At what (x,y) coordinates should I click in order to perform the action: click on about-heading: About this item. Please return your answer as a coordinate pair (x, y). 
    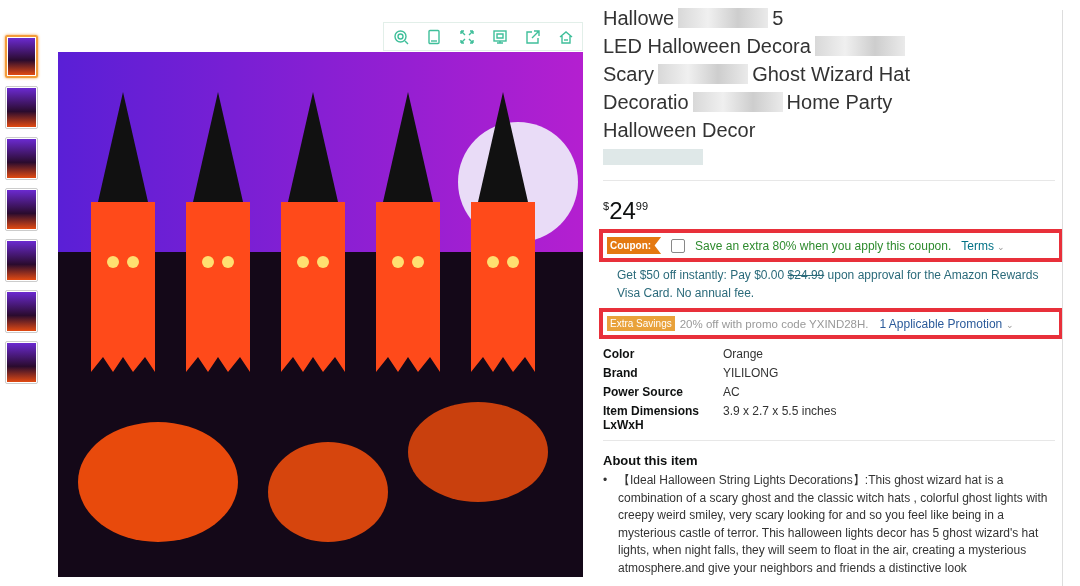
    Looking at the image, I should click on (651, 460).